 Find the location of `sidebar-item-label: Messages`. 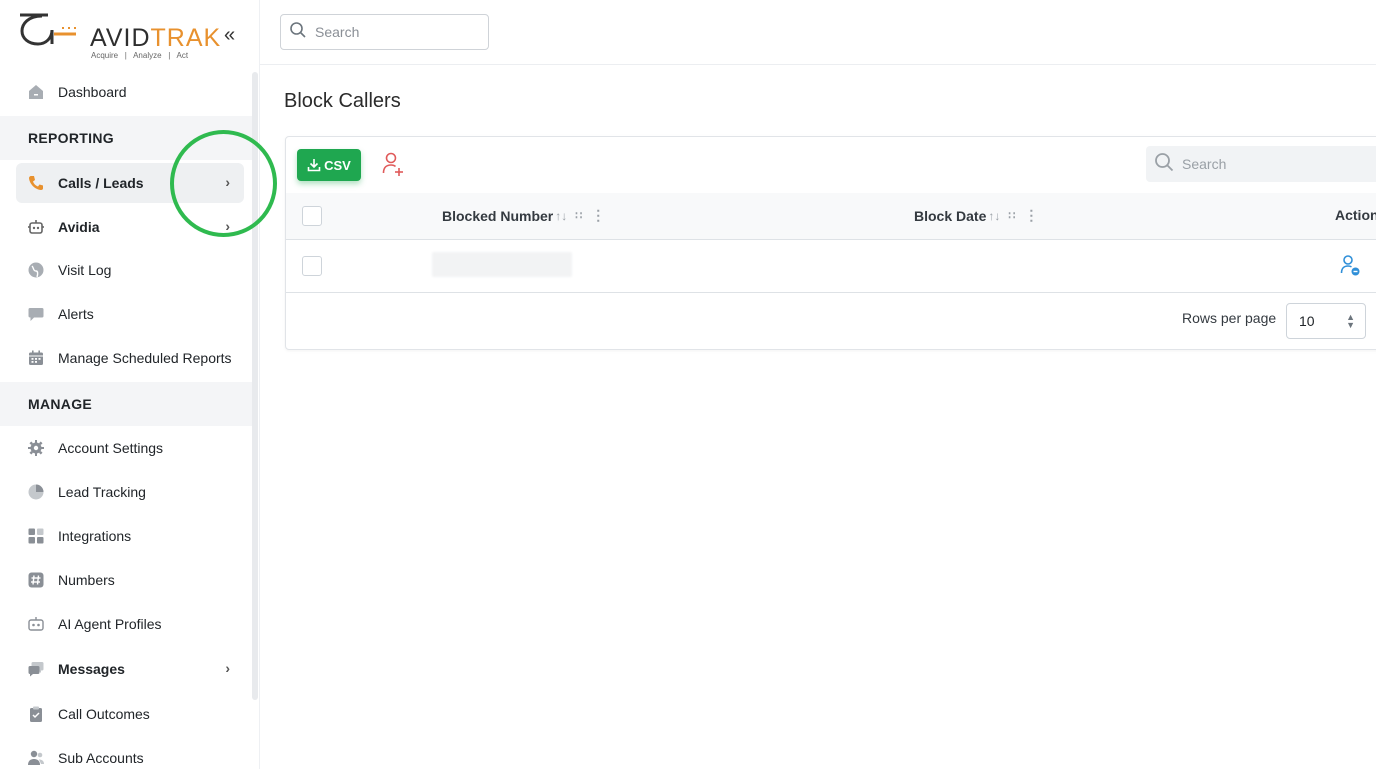

sidebar-item-label: Messages is located at coordinates (91, 669).